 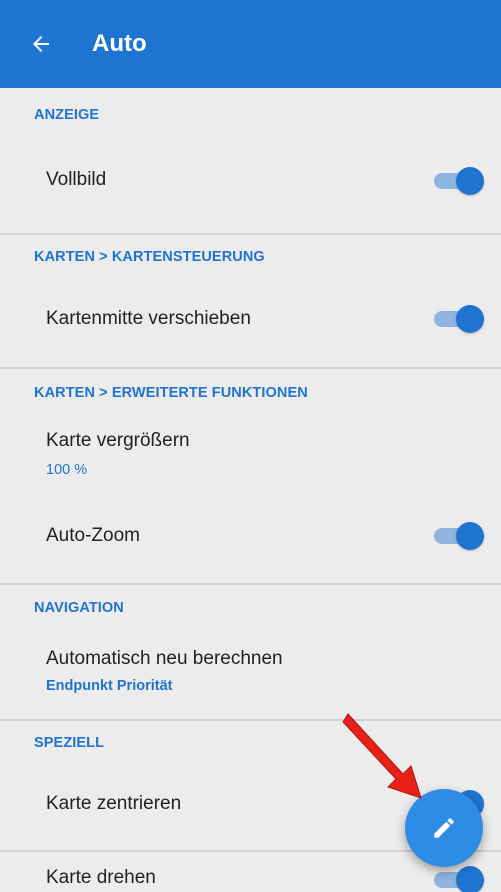 I want to click on karte-drehen-toggle, so click(x=459, y=879).